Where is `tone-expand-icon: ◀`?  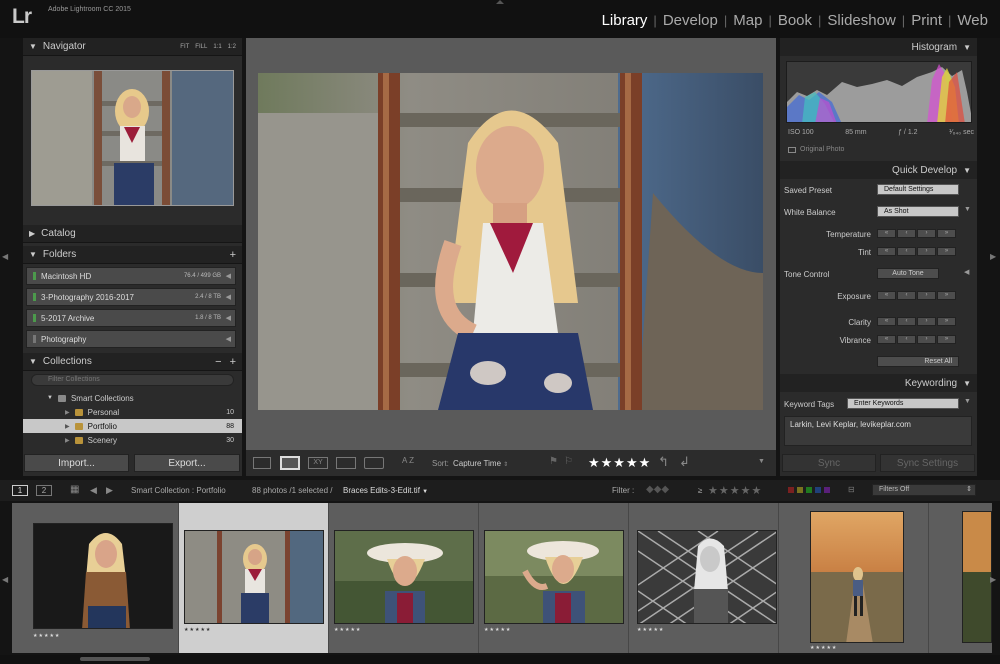 tone-expand-icon: ◀ is located at coordinates (966, 272).